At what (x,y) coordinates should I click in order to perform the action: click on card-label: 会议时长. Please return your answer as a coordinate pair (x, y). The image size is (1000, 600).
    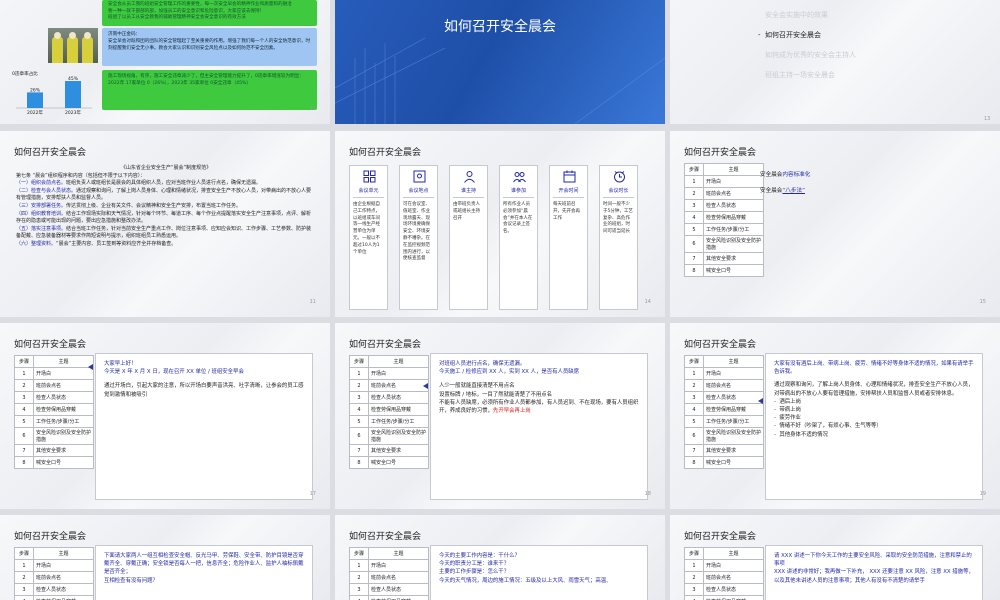
    Looking at the image, I should click on (618, 191).